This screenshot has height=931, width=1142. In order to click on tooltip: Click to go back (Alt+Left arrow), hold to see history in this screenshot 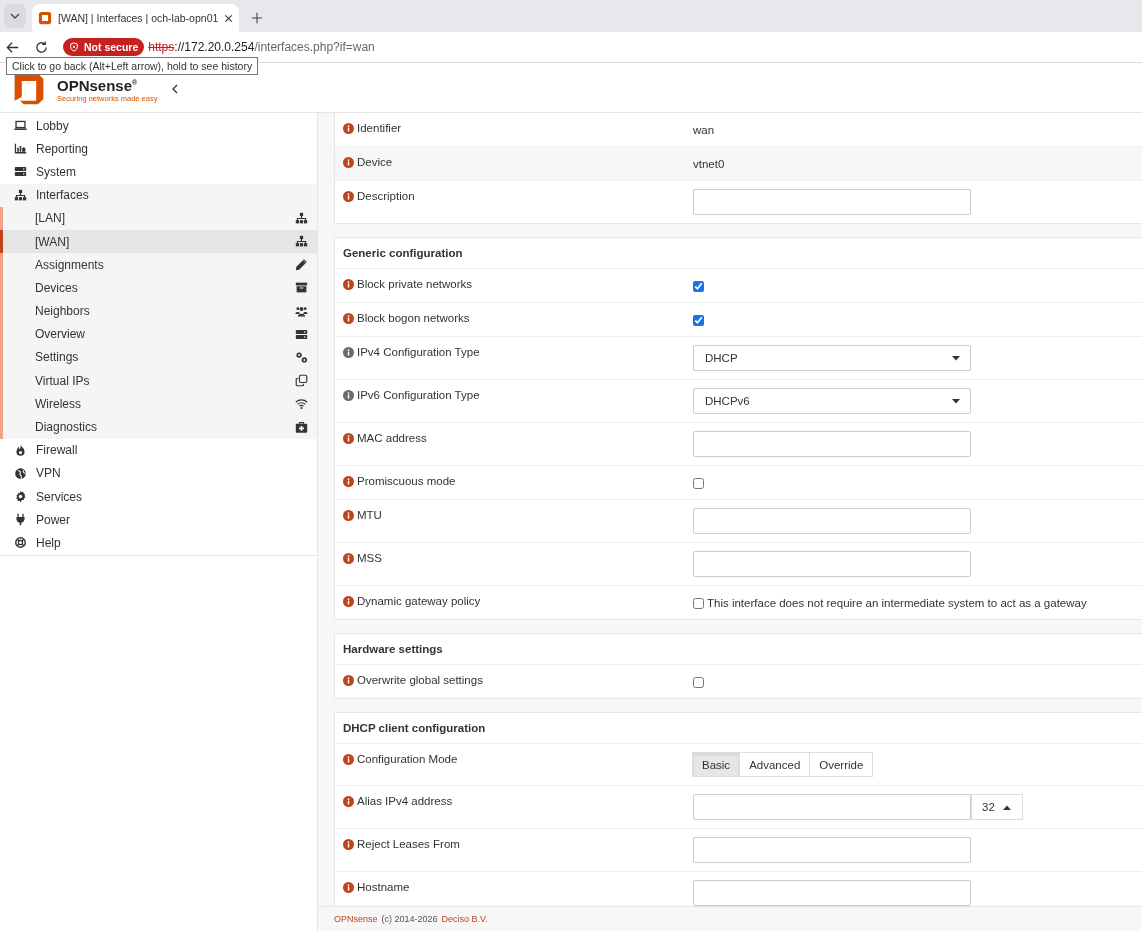, I will do `click(132, 66)`.